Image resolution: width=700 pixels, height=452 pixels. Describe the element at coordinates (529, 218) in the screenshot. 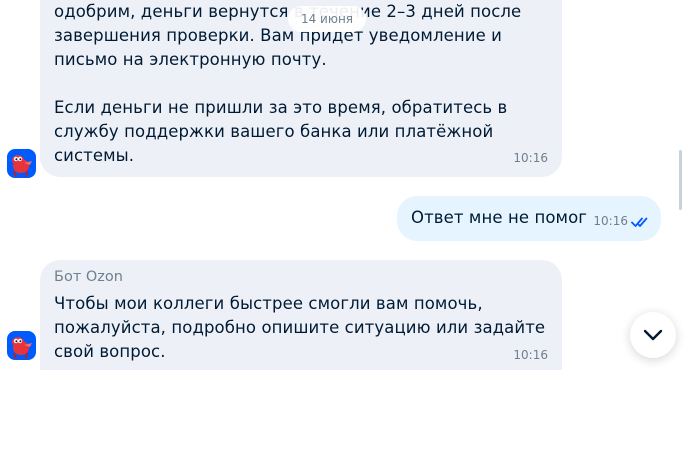

I see `outgoing-message-bubble: Ответ мне не помог 10:16` at that location.